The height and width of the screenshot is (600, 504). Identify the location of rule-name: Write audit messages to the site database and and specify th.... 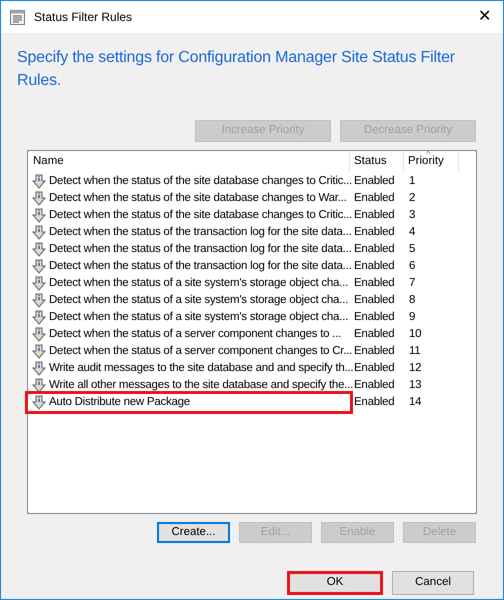
(201, 368).